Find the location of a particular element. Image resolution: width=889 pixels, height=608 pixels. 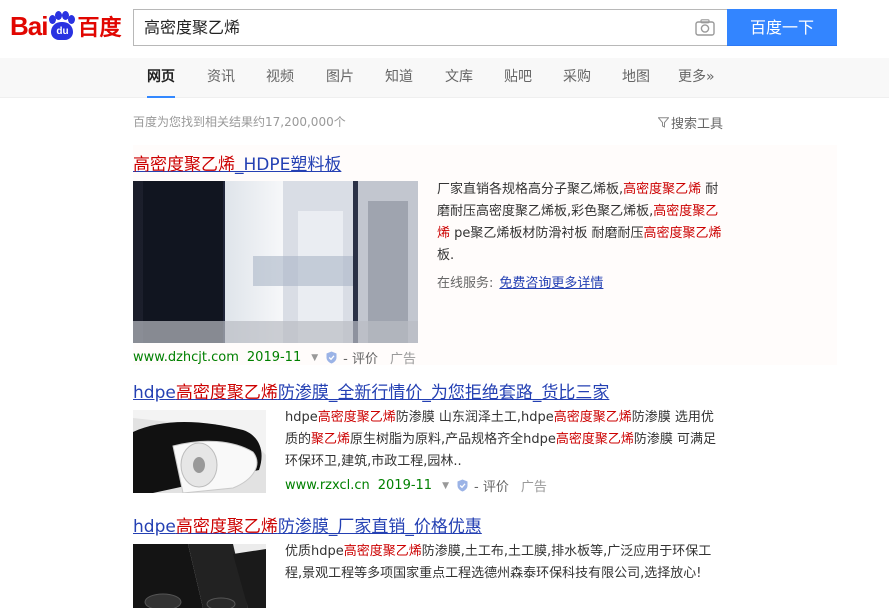

search-input: 高密度聚乙烯 is located at coordinates (430, 27).